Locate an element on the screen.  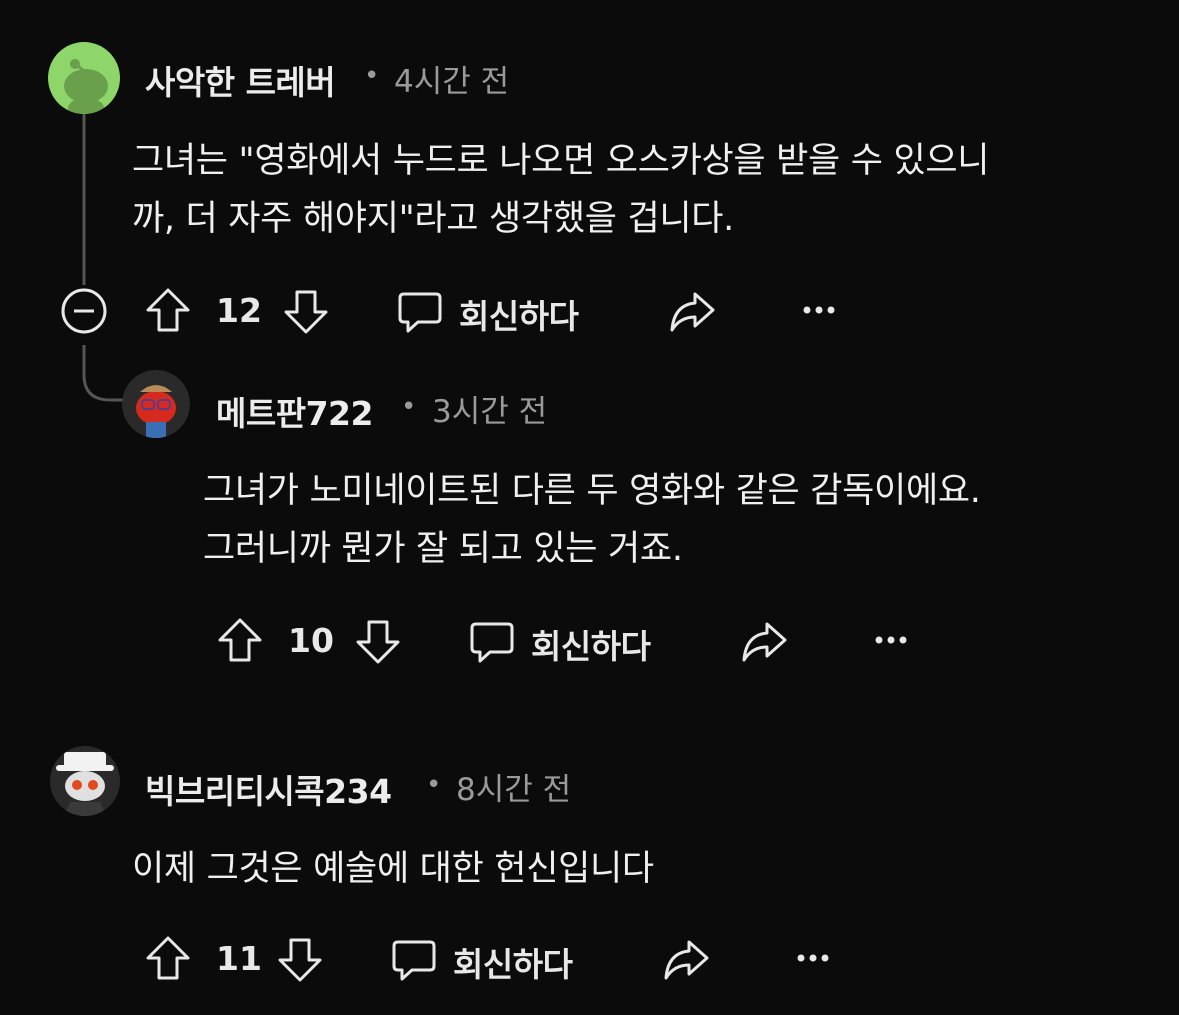
vote-count: 11 is located at coordinates (239, 958).